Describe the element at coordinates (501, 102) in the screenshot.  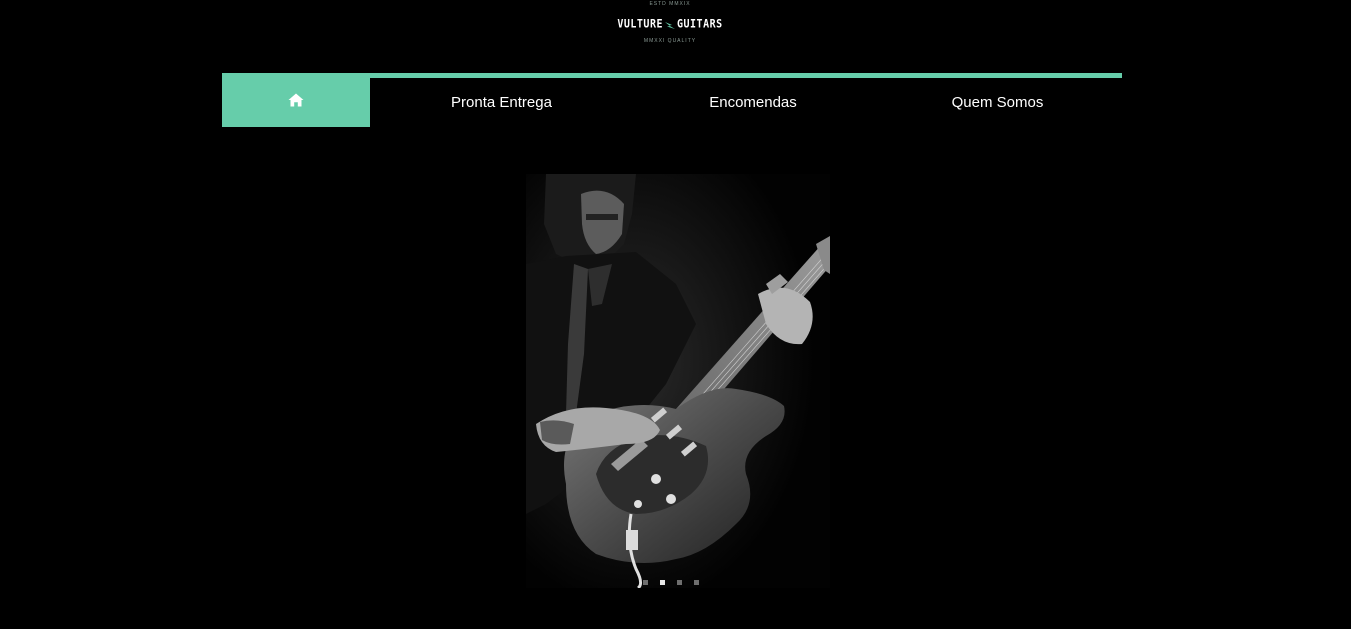
I see `nav-item-pronta-entrega: Pronta Entrega` at that location.